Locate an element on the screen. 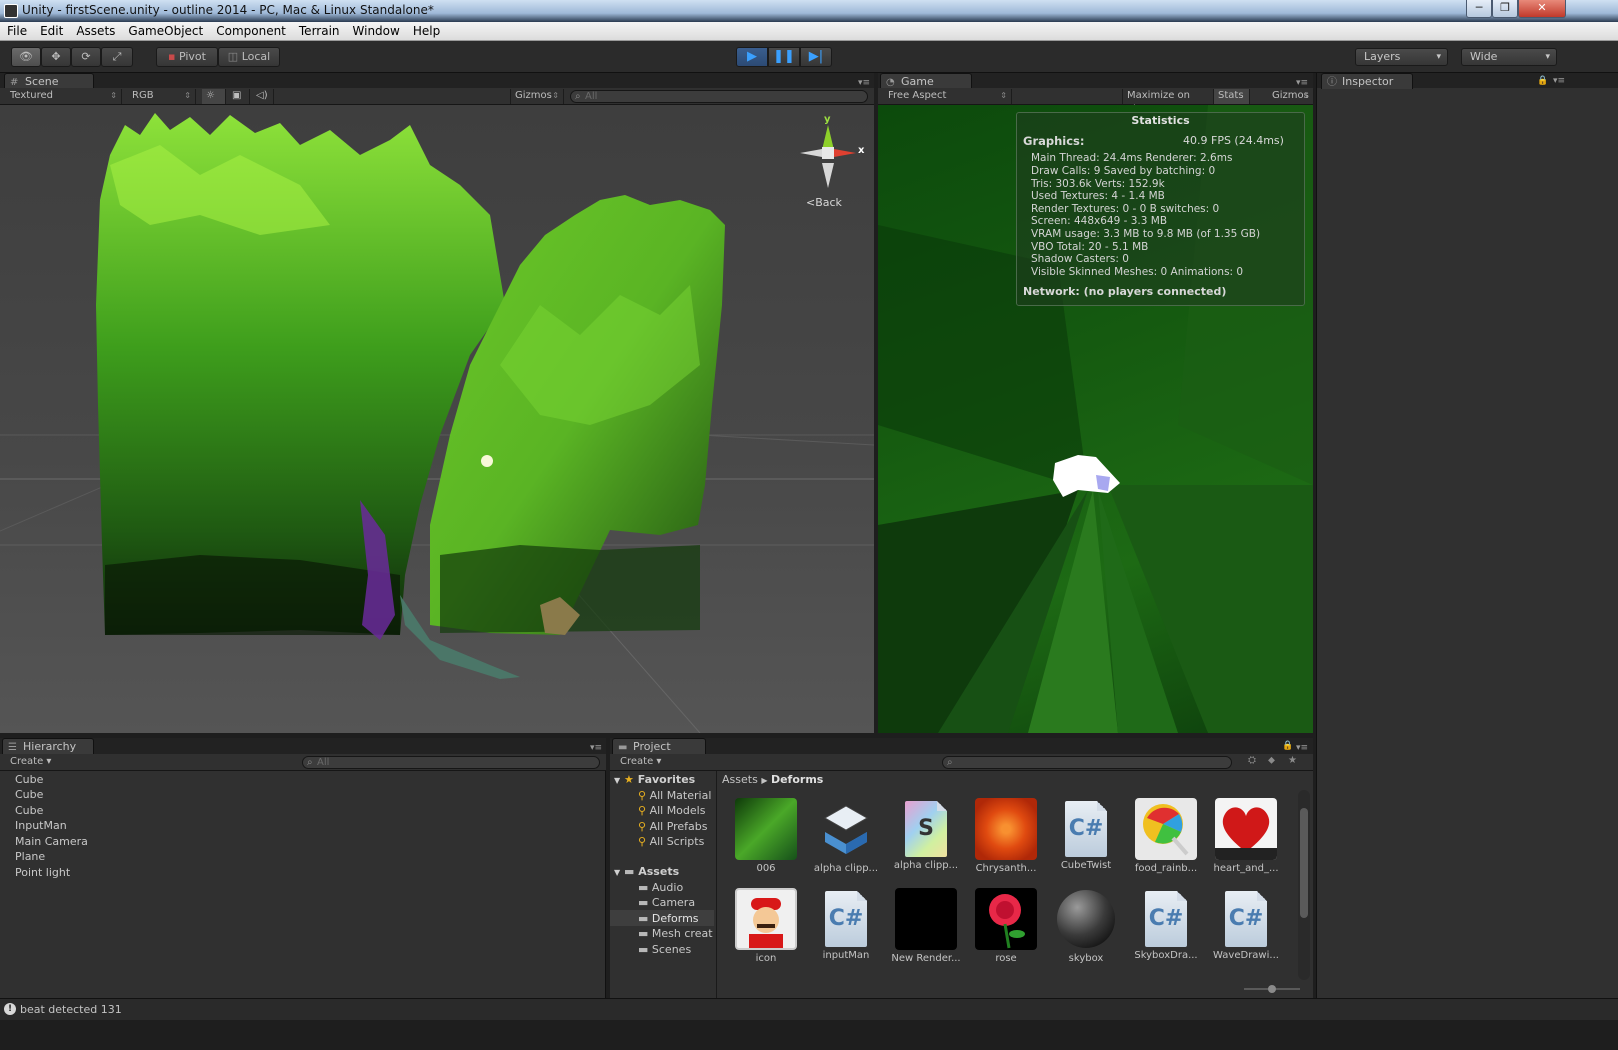 The image size is (1618, 1050). slider-handle is located at coordinates (1272, 989).